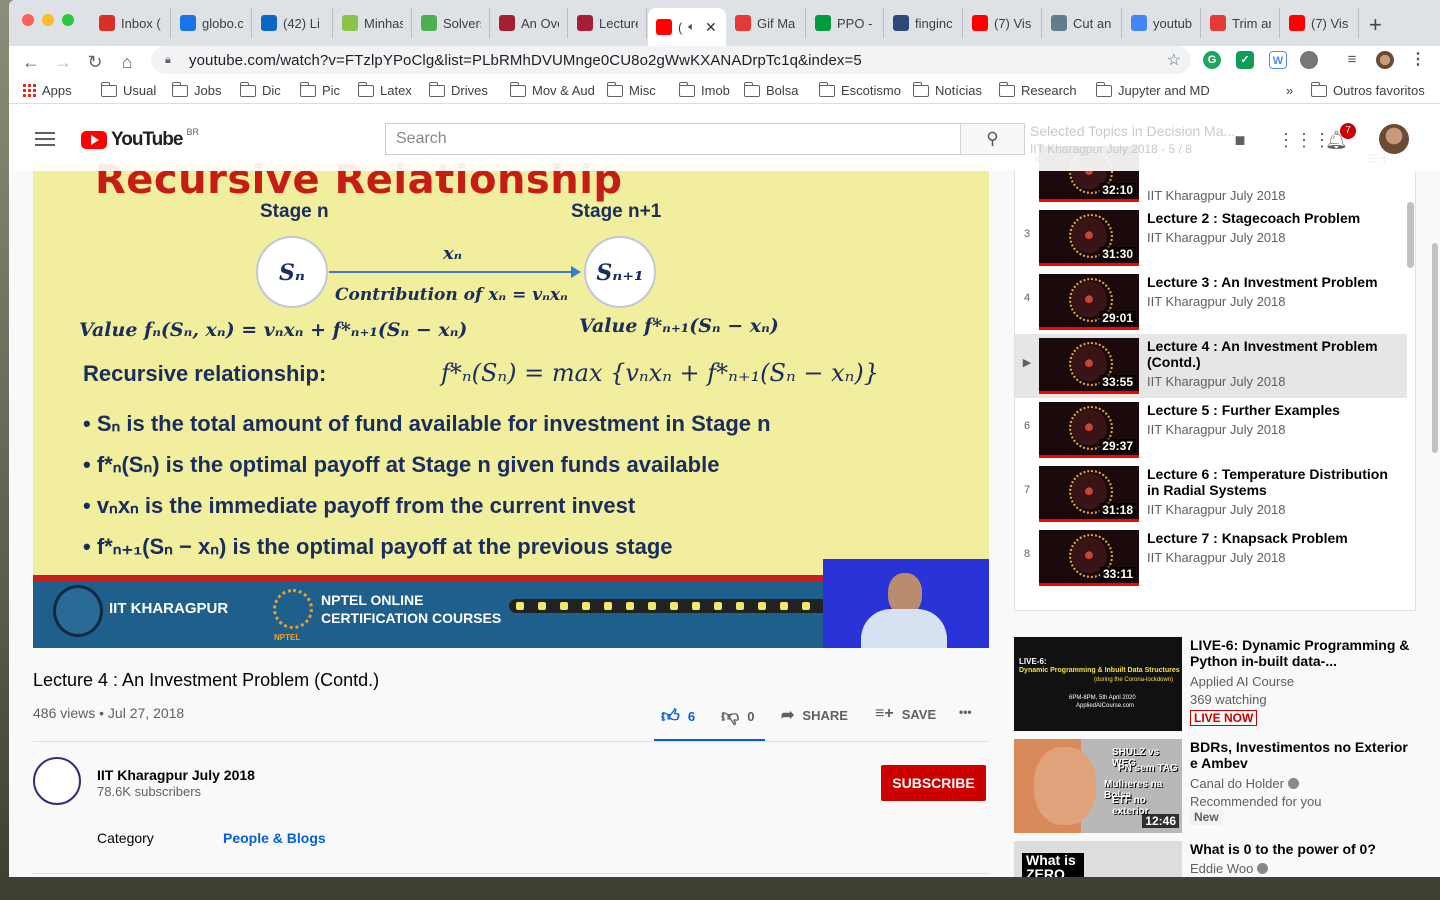  I want to click on subscribe-button: SUBSCRIBE, so click(933, 783).